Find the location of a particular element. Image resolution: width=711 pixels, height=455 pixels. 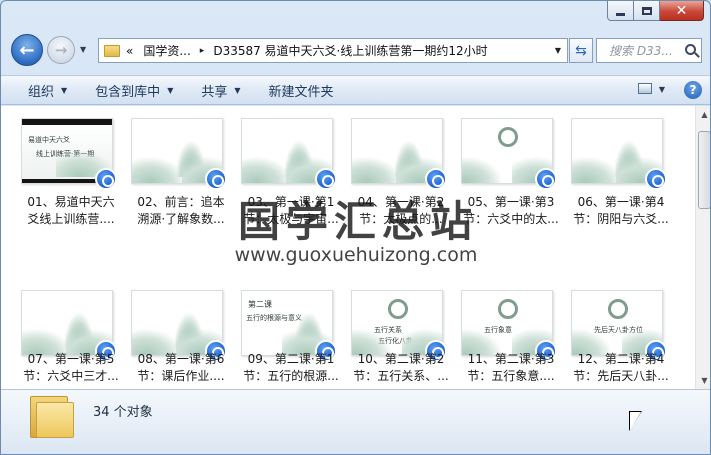

address-bar: « 国学资... ▸ D33587 易道中天六爻·线上训练营第一期约12小时 ▼ is located at coordinates (333, 50).